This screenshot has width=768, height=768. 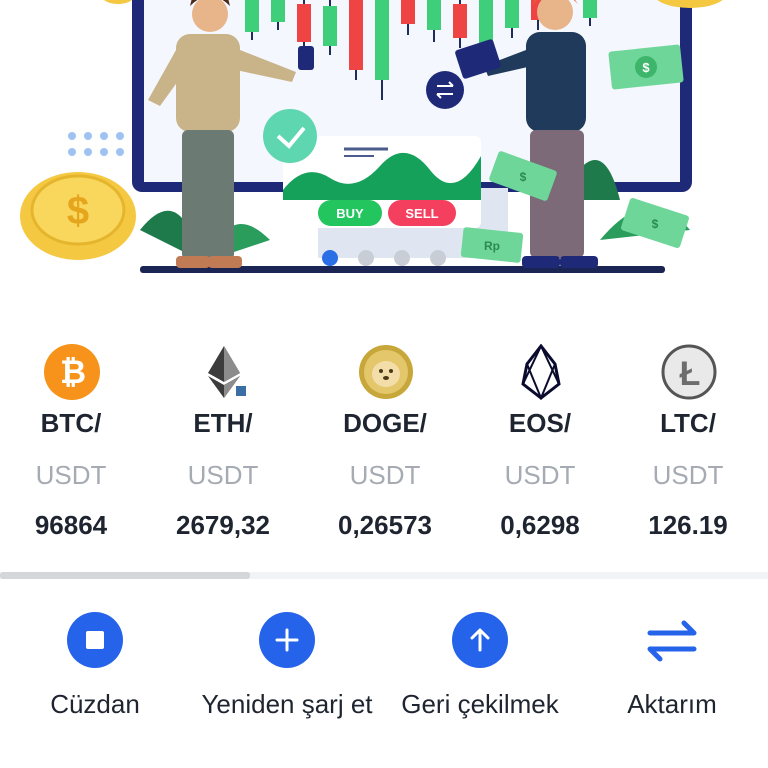 What do you see at coordinates (350, 213) in the screenshot?
I see `buy-label: BUY` at bounding box center [350, 213].